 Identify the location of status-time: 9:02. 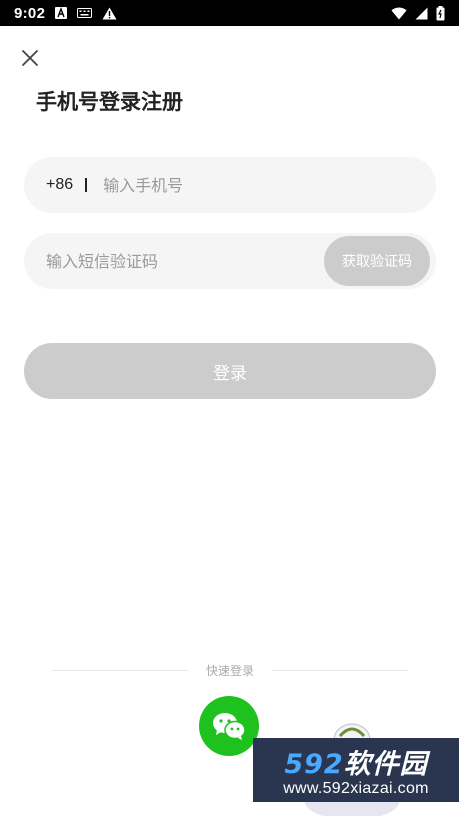
(30, 13).